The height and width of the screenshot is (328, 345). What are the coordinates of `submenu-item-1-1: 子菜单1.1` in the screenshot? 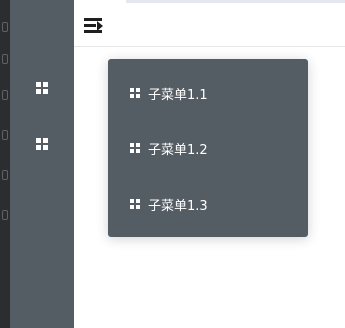 It's located at (208, 93).